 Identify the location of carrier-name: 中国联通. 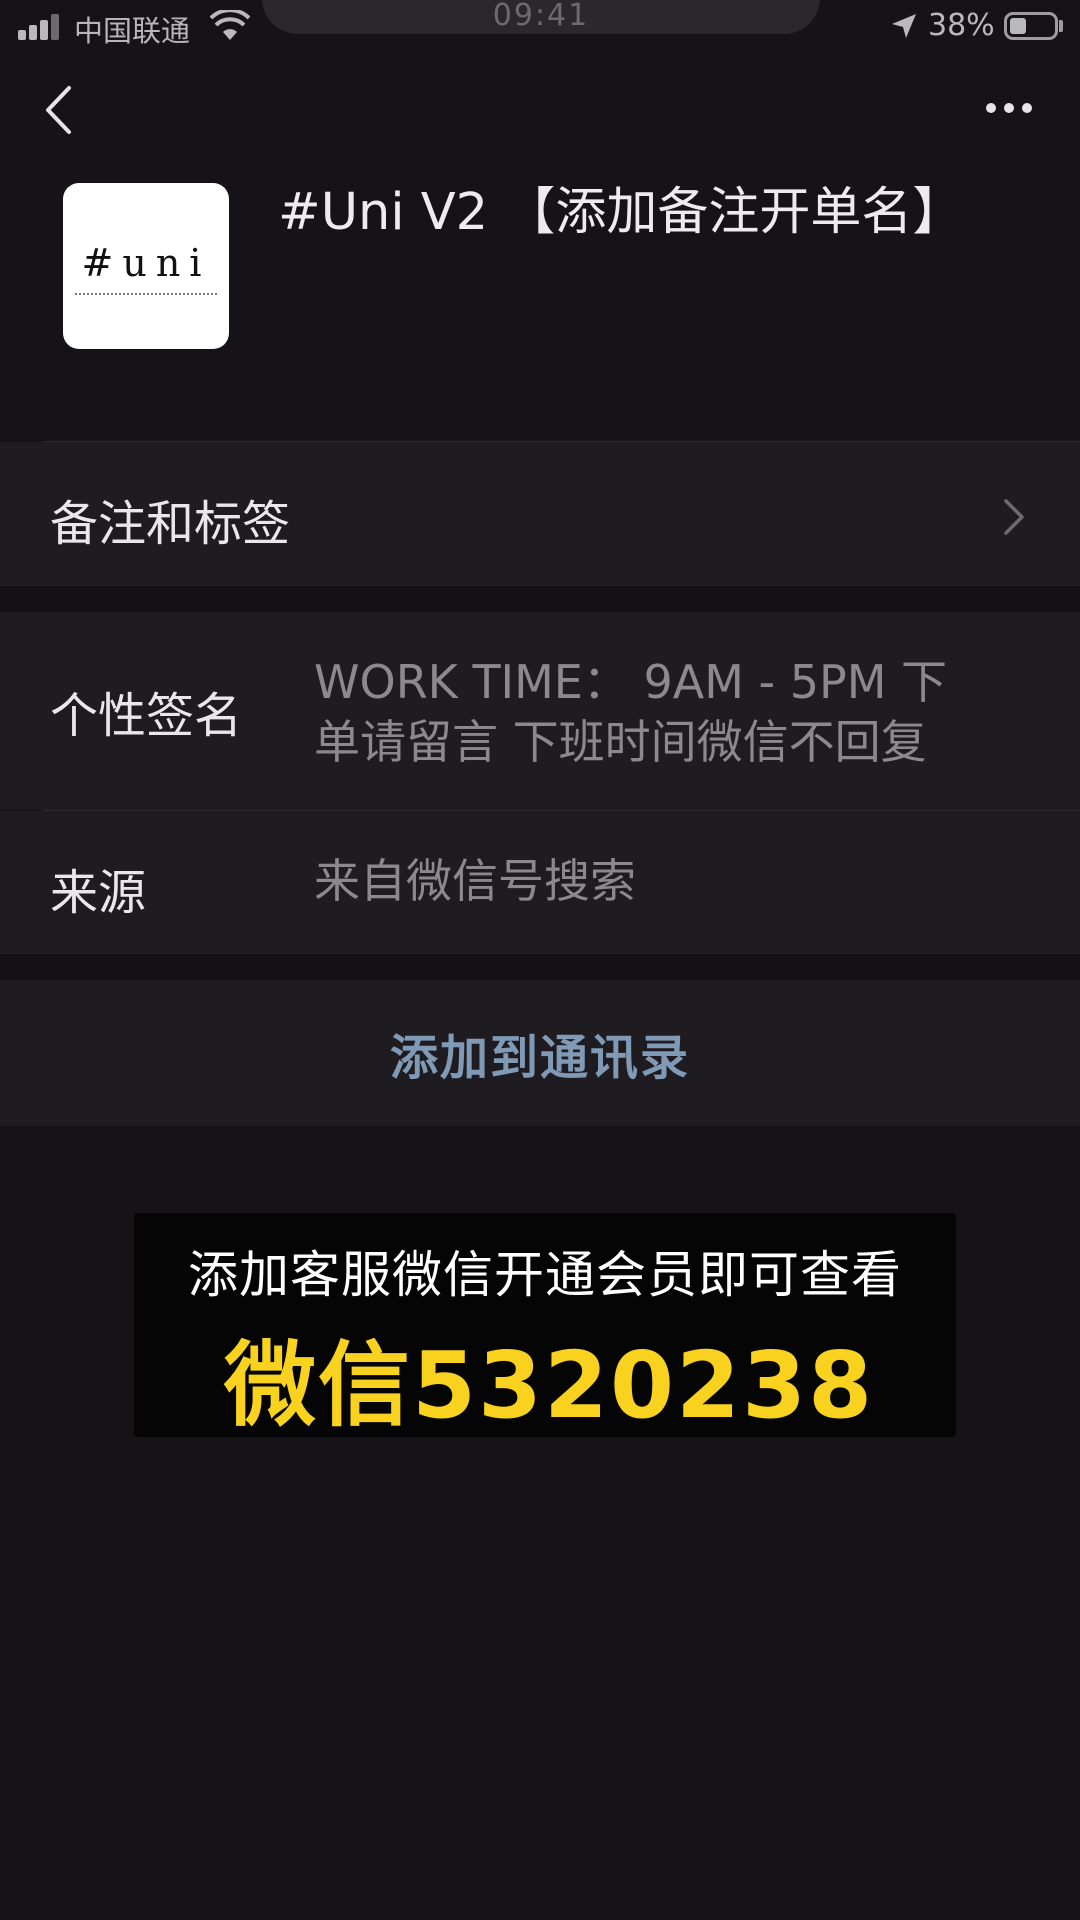
(132, 31).